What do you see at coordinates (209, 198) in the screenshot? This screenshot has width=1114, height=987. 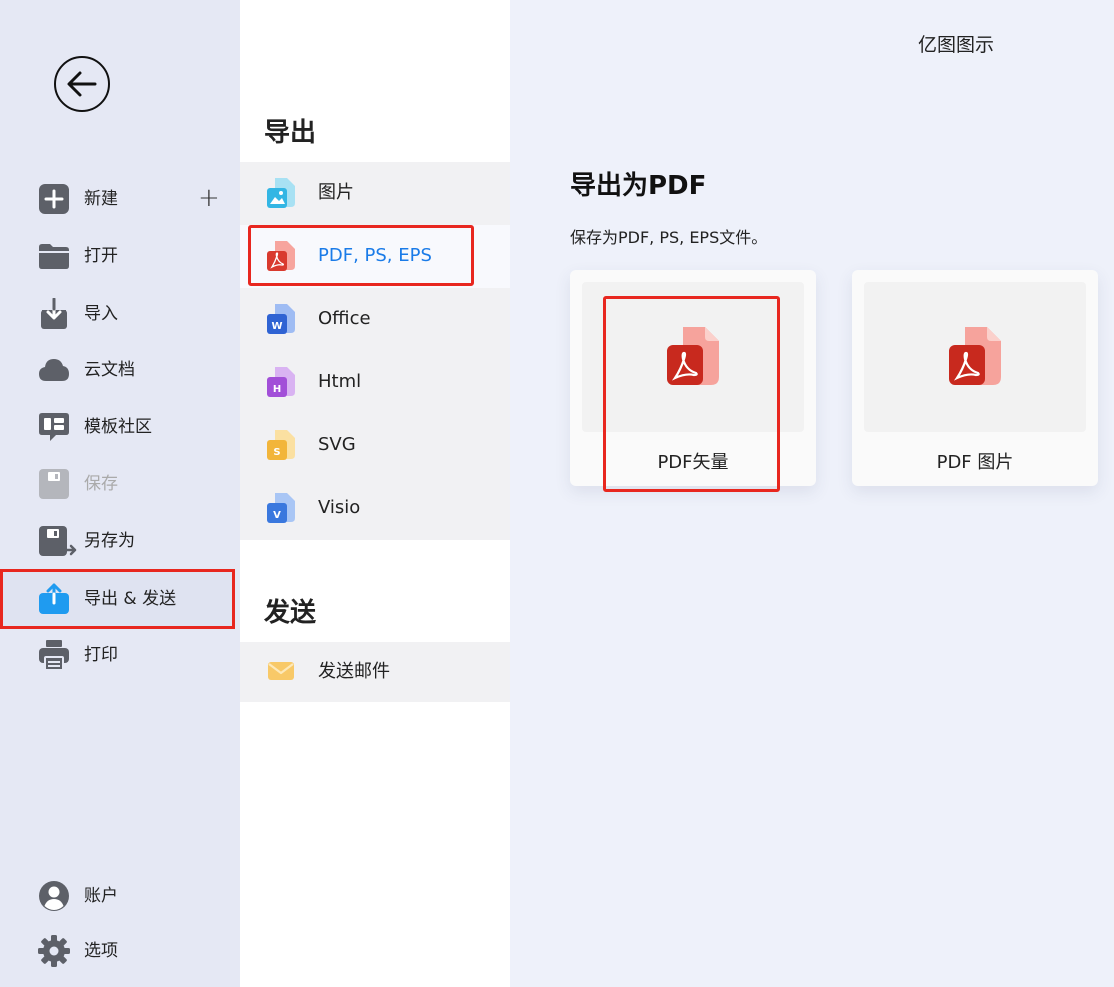 I see `add-new-button: +` at bounding box center [209, 198].